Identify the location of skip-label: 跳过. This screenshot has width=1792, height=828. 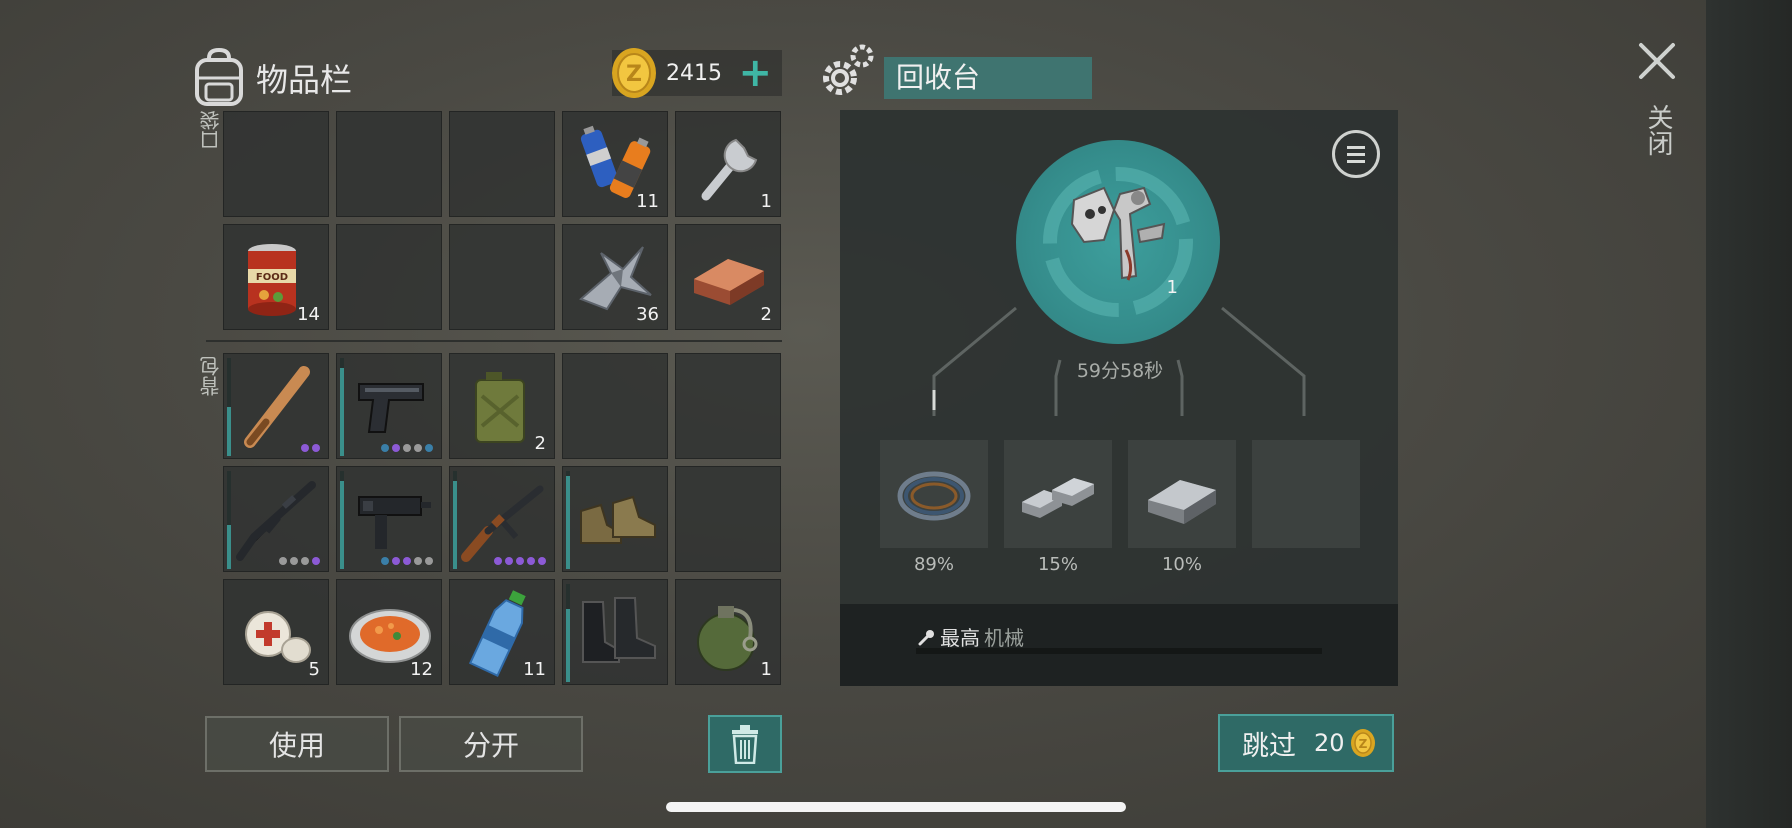
(1269, 746).